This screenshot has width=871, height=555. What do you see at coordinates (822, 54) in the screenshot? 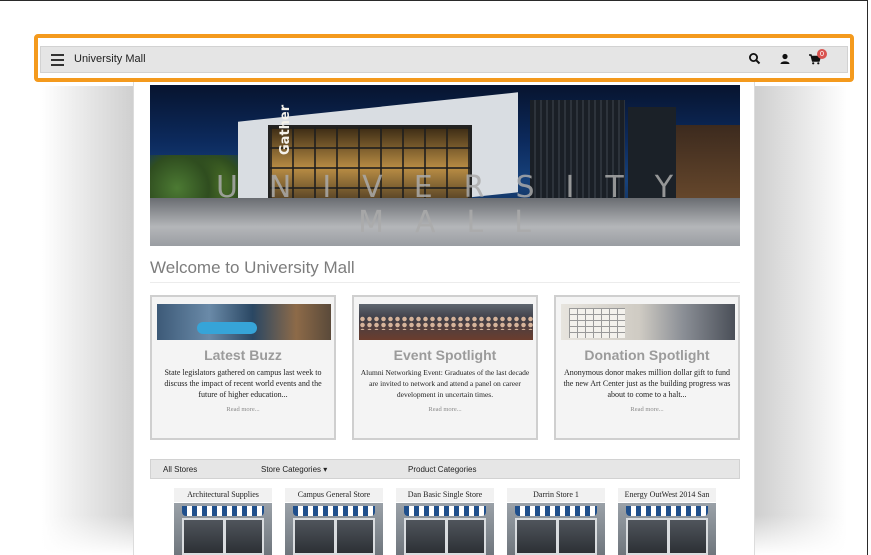
I see `cart-count-badge: 0` at bounding box center [822, 54].